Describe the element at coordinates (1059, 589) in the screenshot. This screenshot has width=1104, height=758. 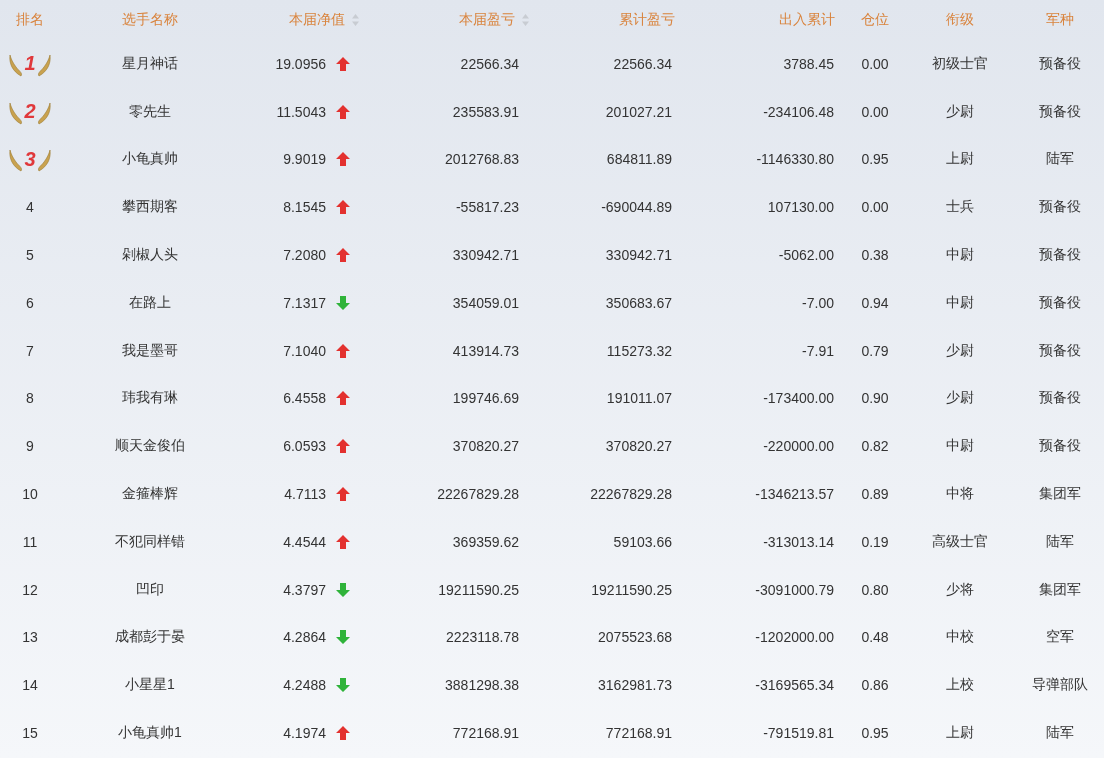
I see `service-branch: 集团军` at that location.